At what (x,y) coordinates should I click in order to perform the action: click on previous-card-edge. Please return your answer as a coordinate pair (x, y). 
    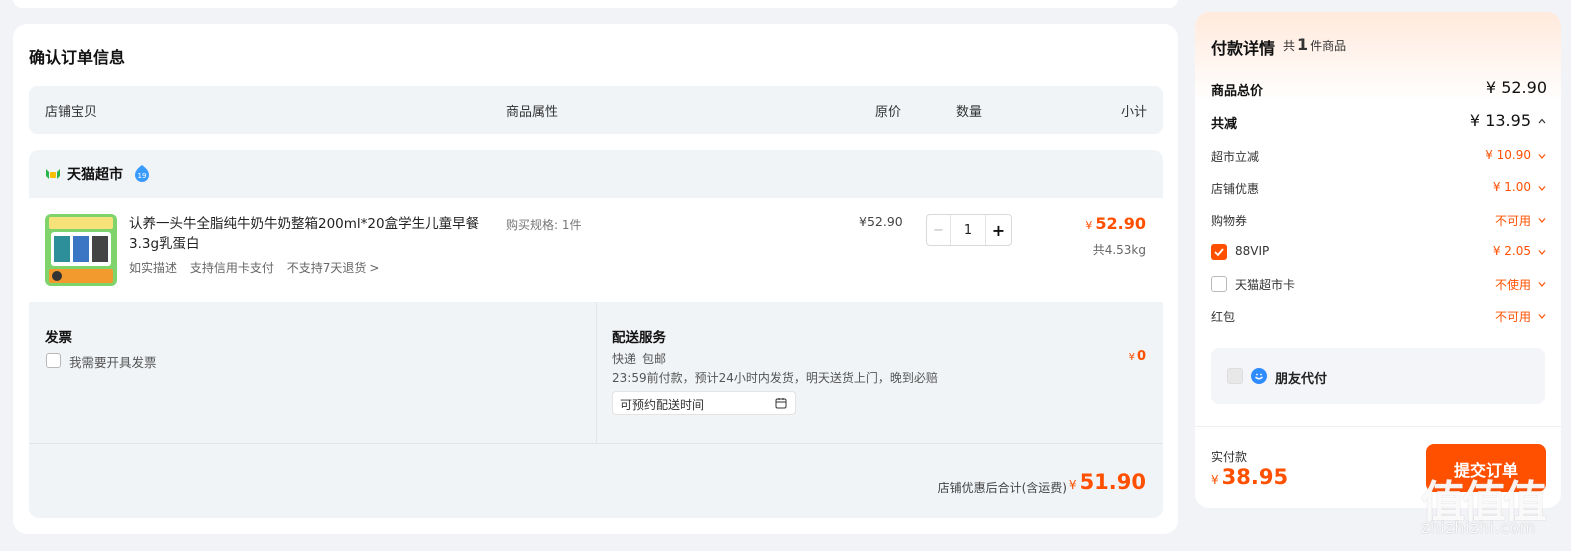
    Looking at the image, I should click on (595, 4).